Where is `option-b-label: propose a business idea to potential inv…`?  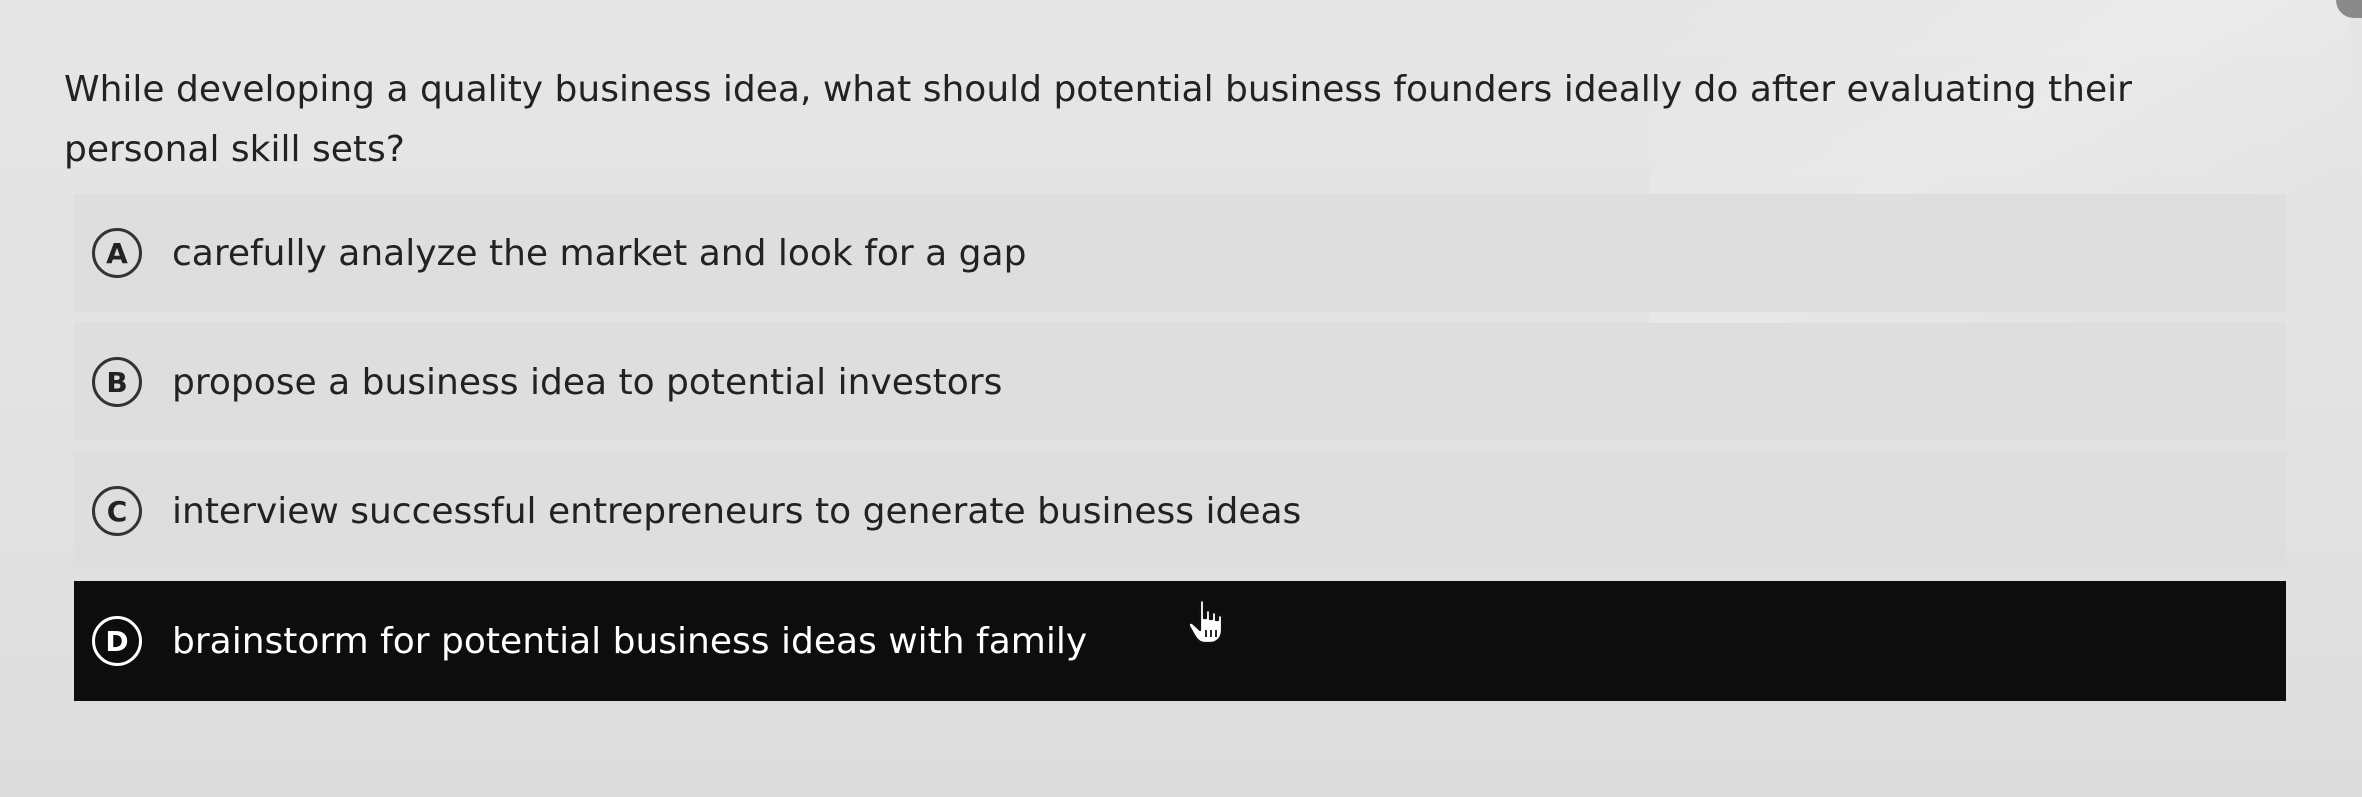 option-b-label: propose a business idea to potential inv… is located at coordinates (587, 382).